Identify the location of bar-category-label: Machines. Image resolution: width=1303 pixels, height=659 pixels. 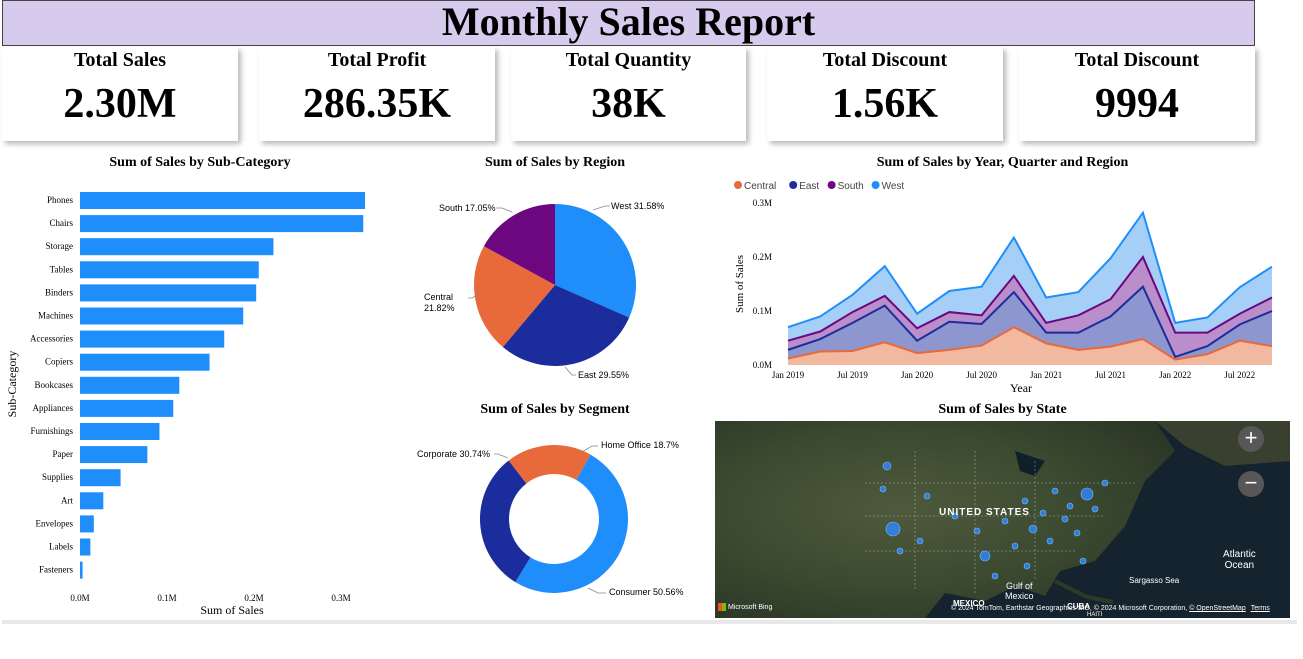
(55, 316).